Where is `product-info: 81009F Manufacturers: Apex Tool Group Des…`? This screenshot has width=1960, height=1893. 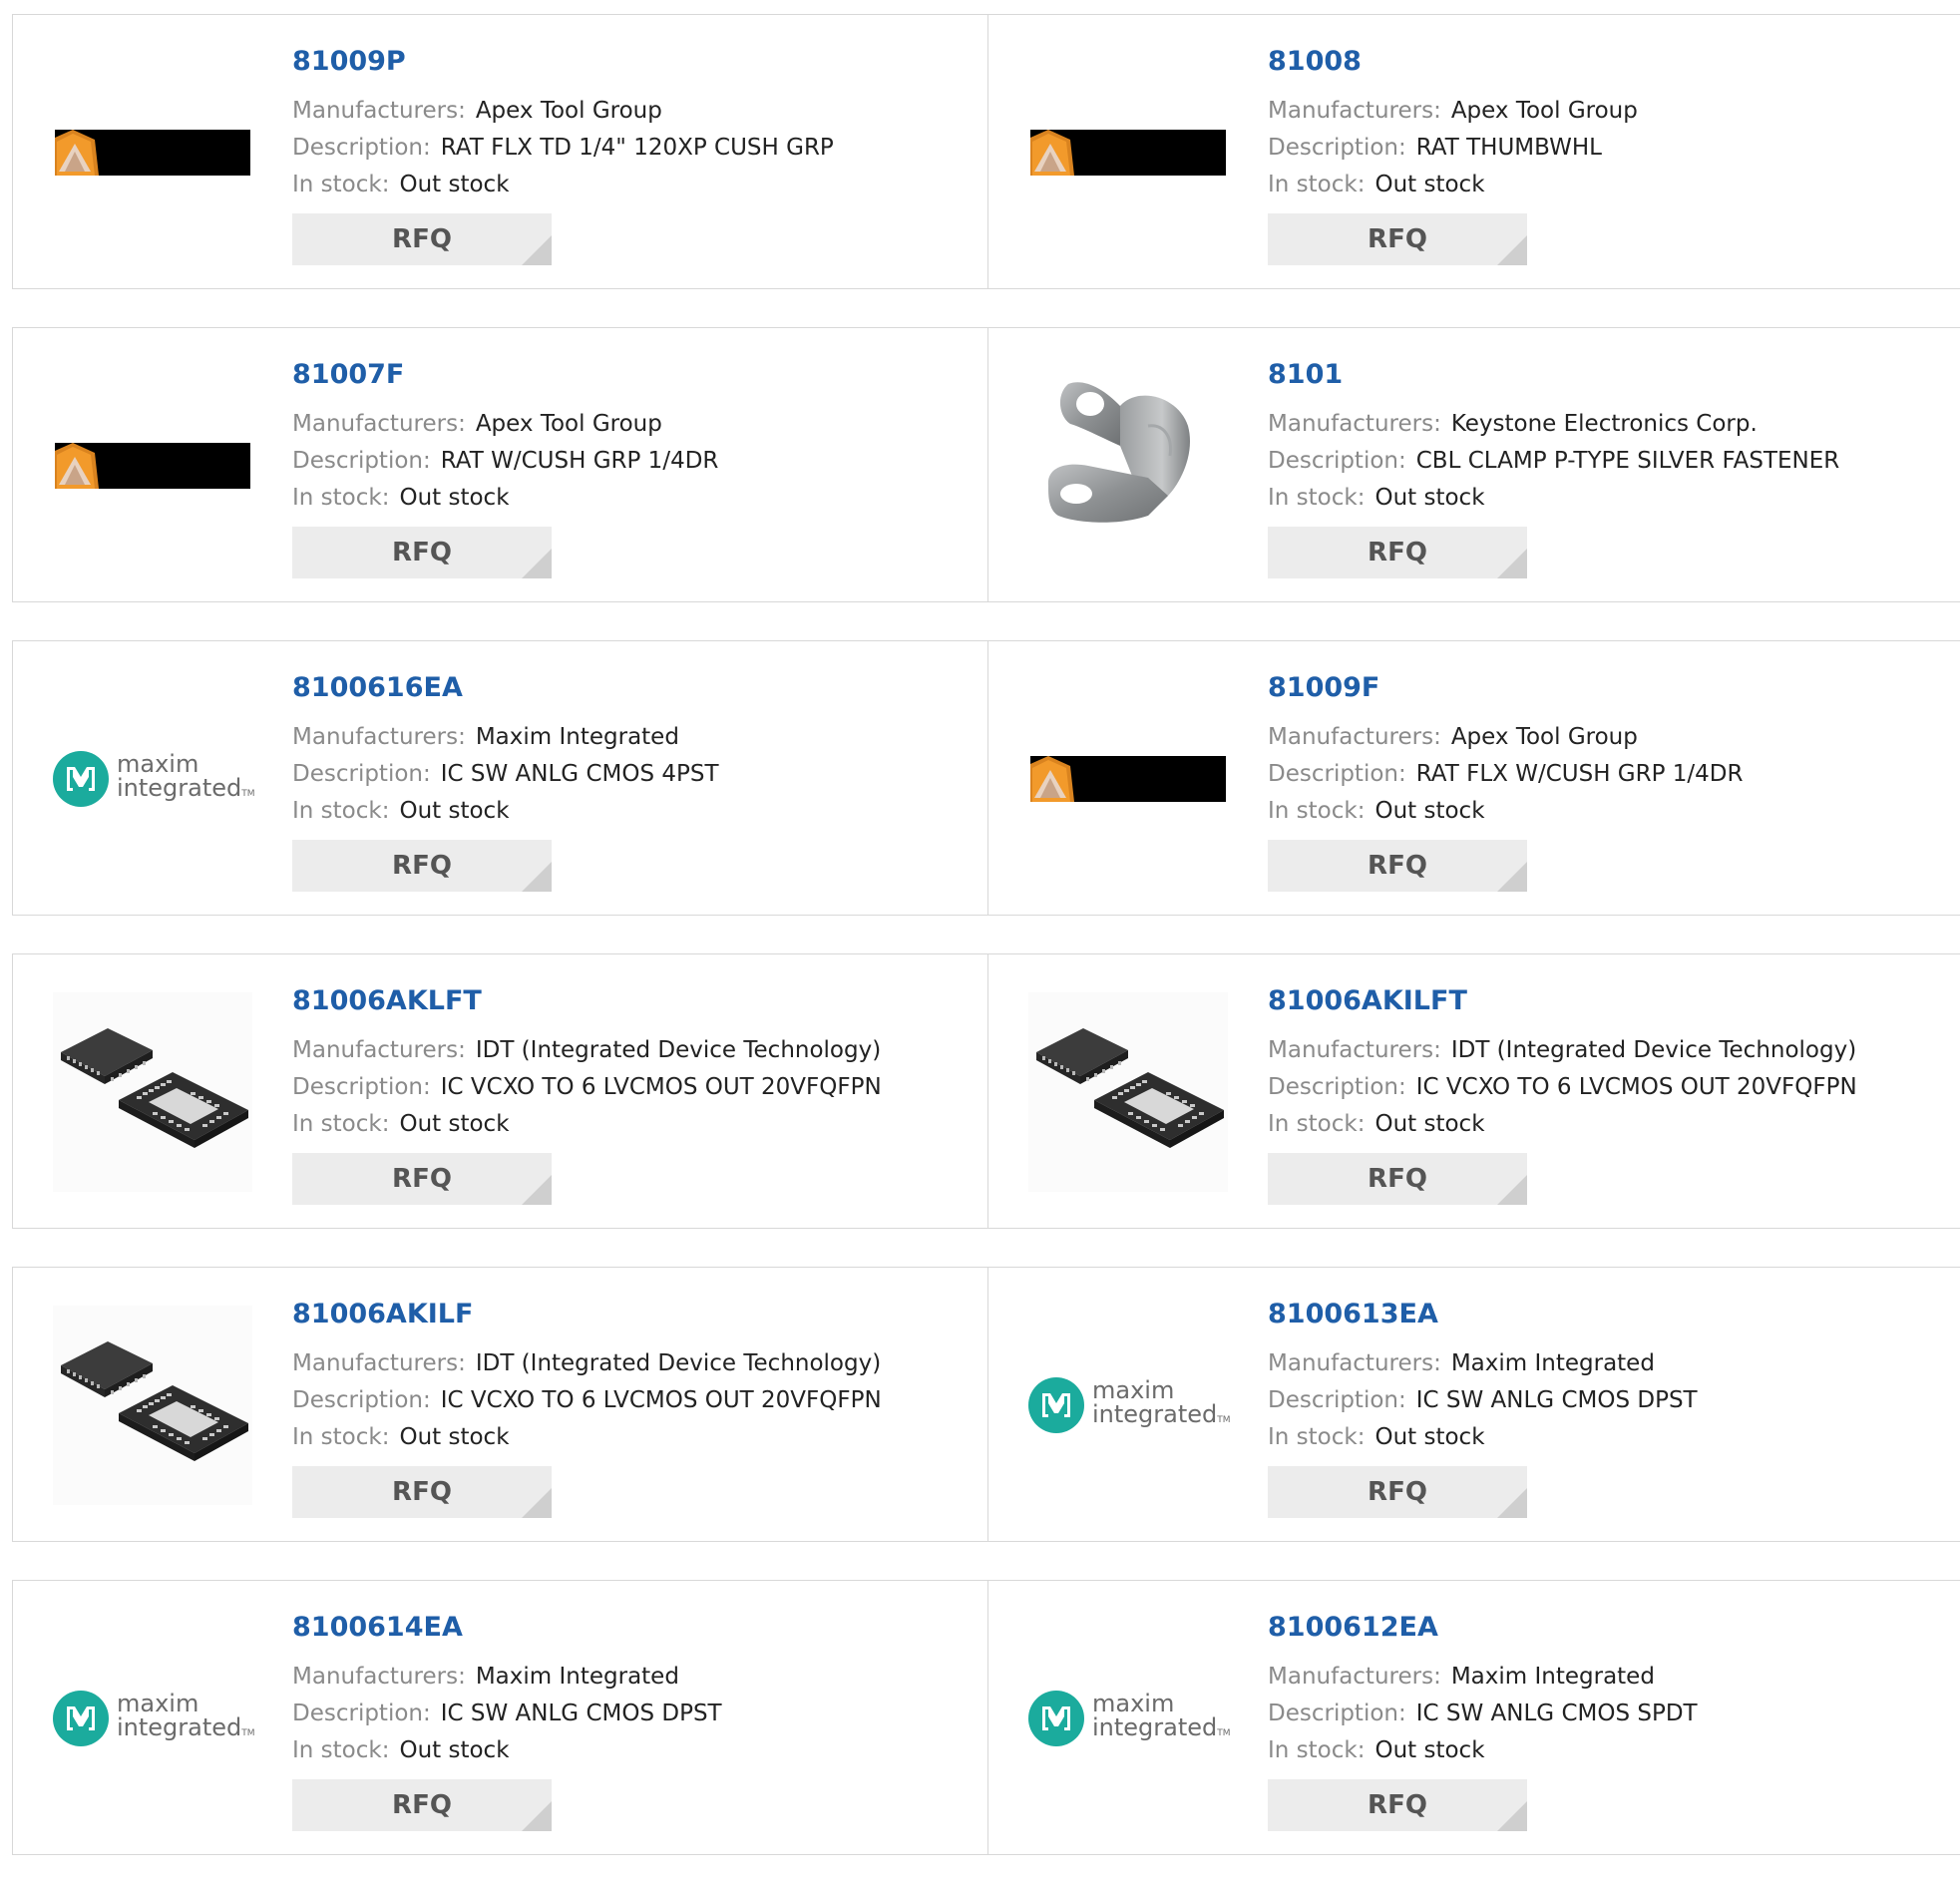
product-info: 81009F Manufacturers: Apex Tool Group Des… is located at coordinates (1605, 782).